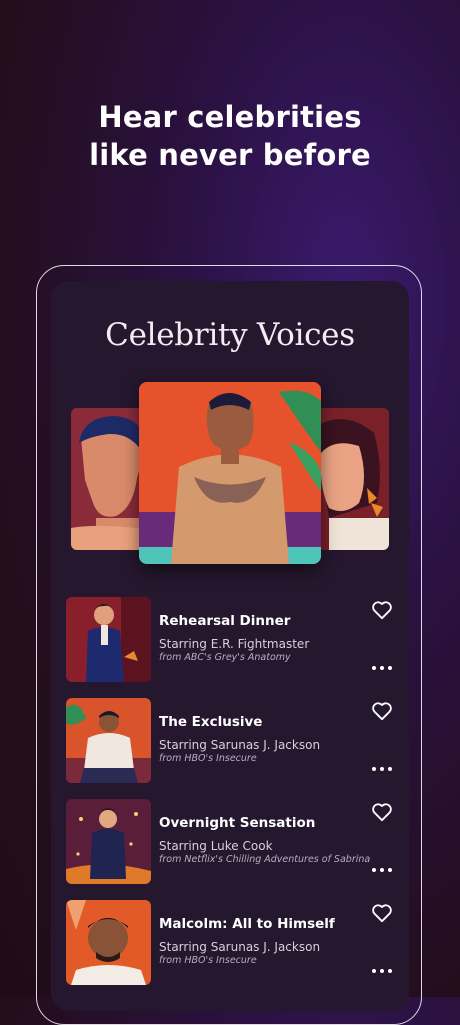 The height and width of the screenshot is (1025, 460). I want to click on headline-line-1: Hear celebrities, so click(230, 117).